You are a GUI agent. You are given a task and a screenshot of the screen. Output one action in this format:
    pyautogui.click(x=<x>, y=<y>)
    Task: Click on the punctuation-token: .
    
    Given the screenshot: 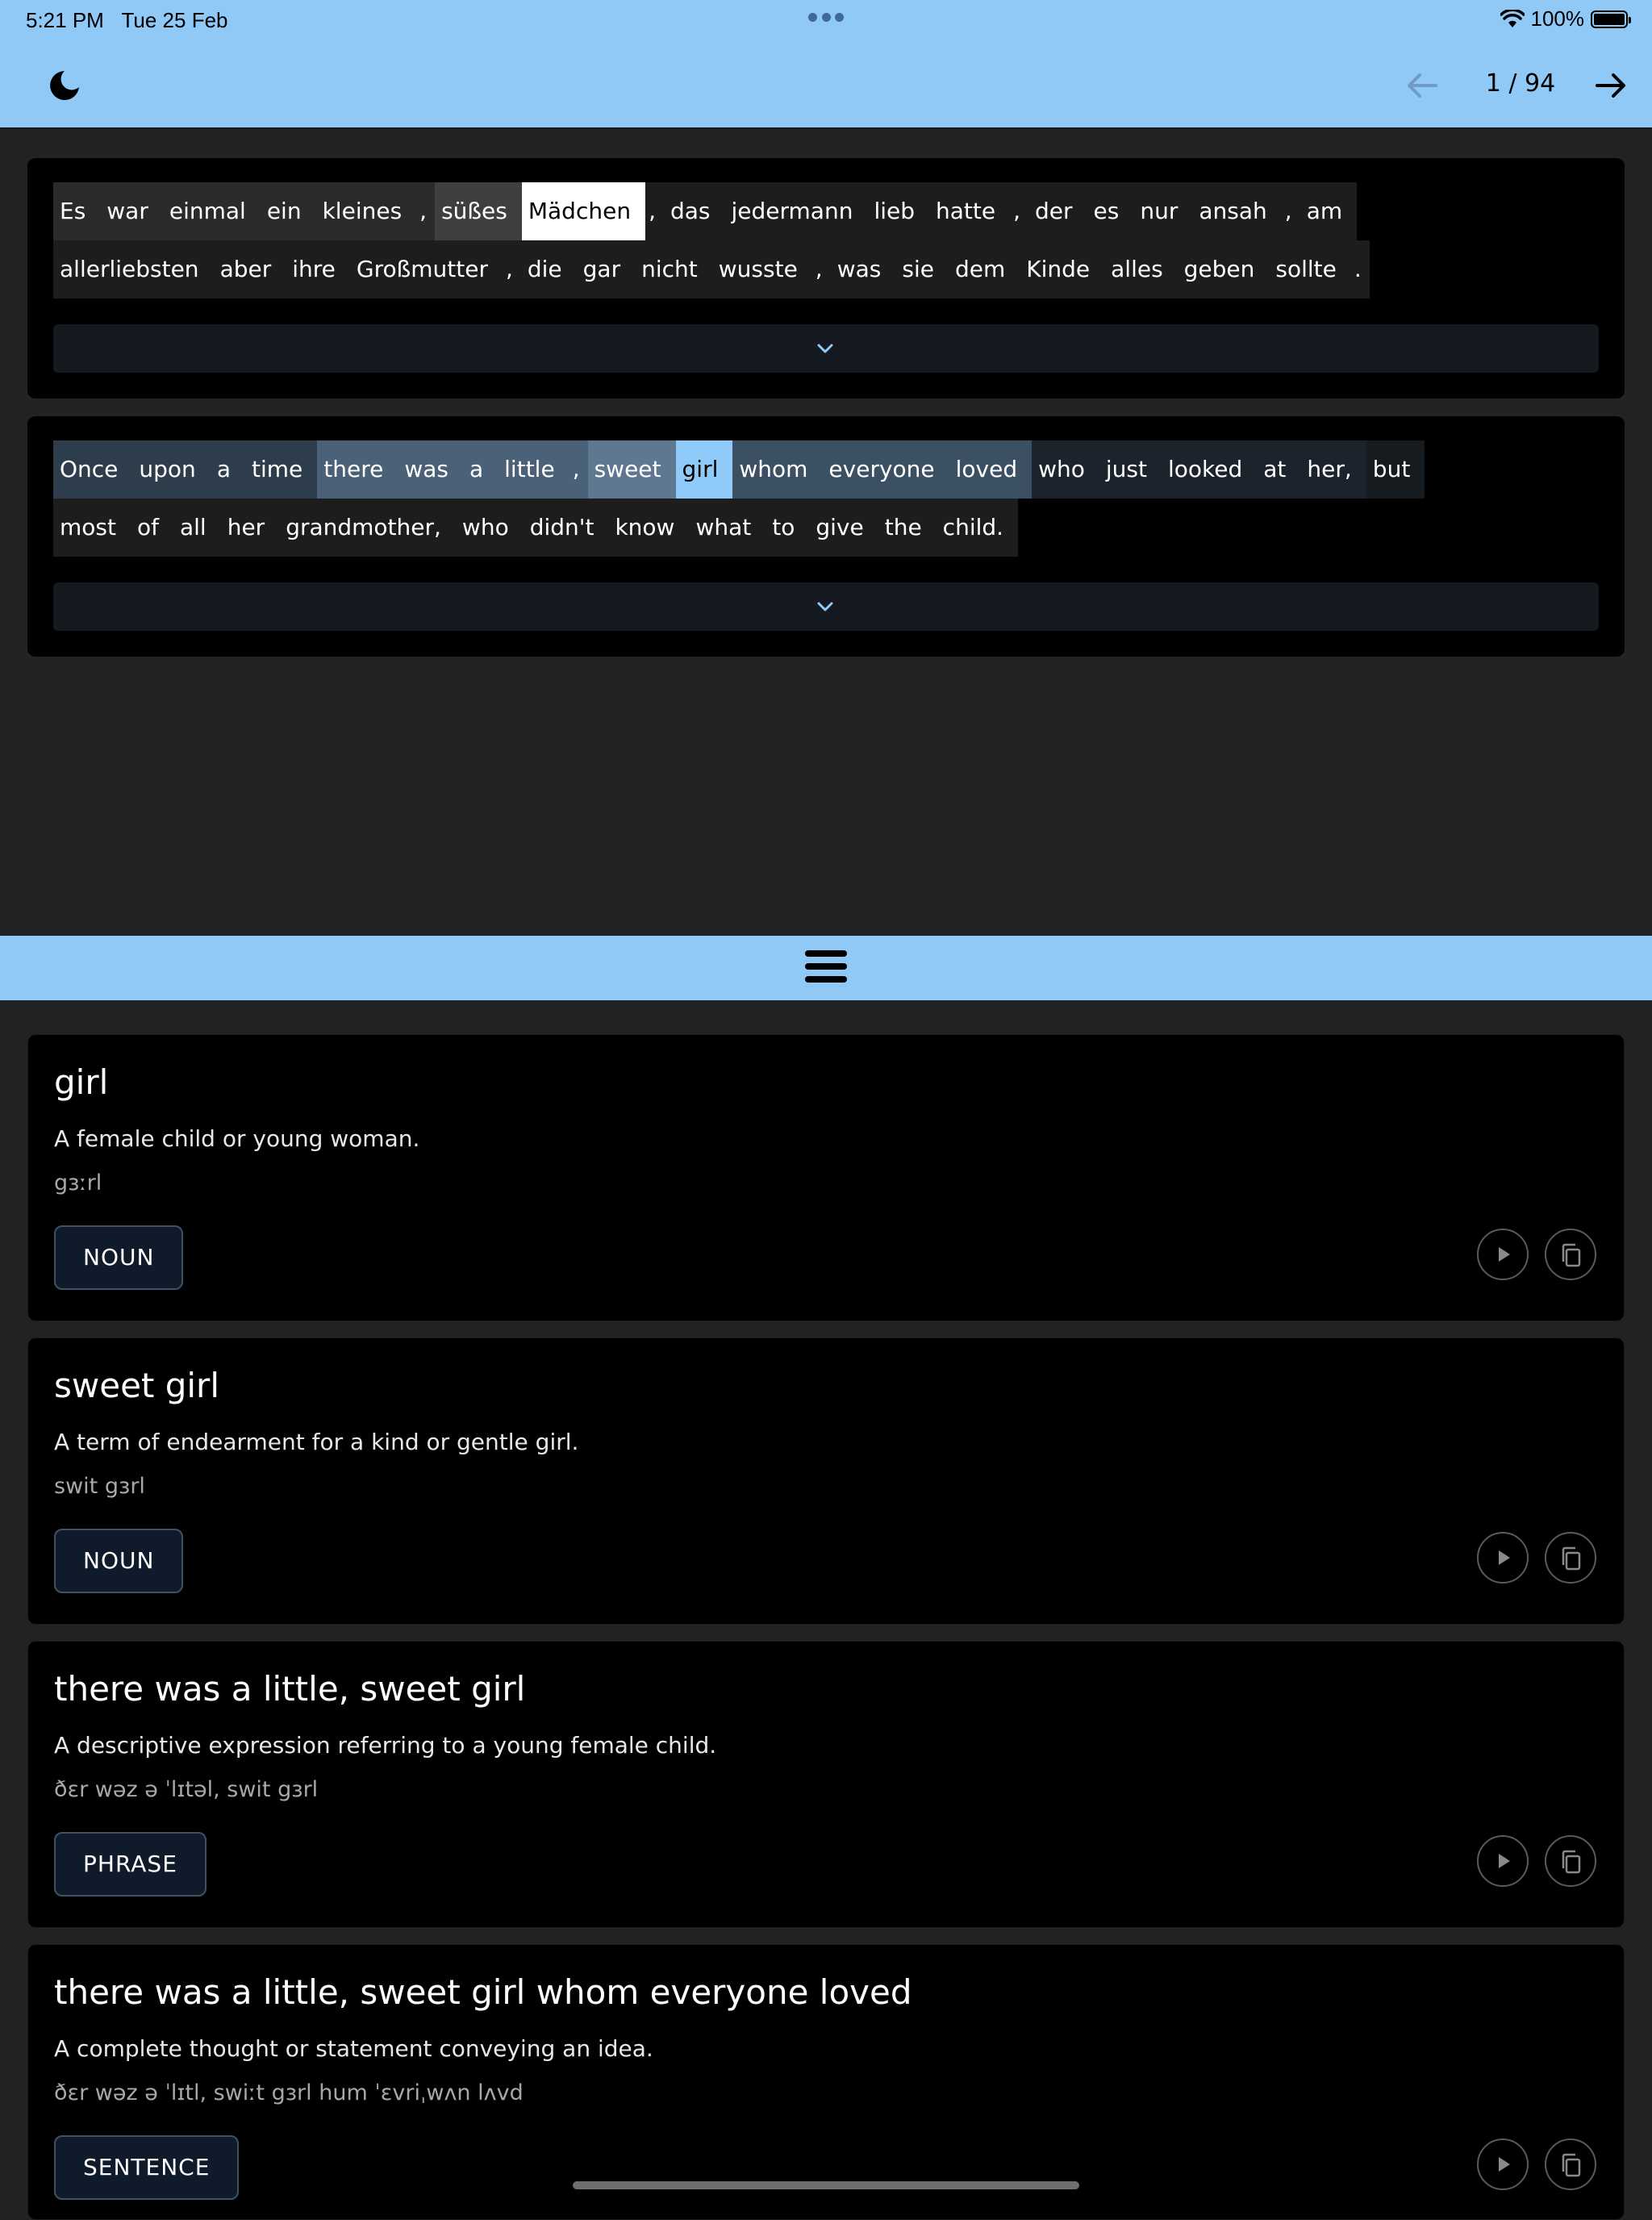 What is the action you would take?
    pyautogui.click(x=1360, y=269)
    